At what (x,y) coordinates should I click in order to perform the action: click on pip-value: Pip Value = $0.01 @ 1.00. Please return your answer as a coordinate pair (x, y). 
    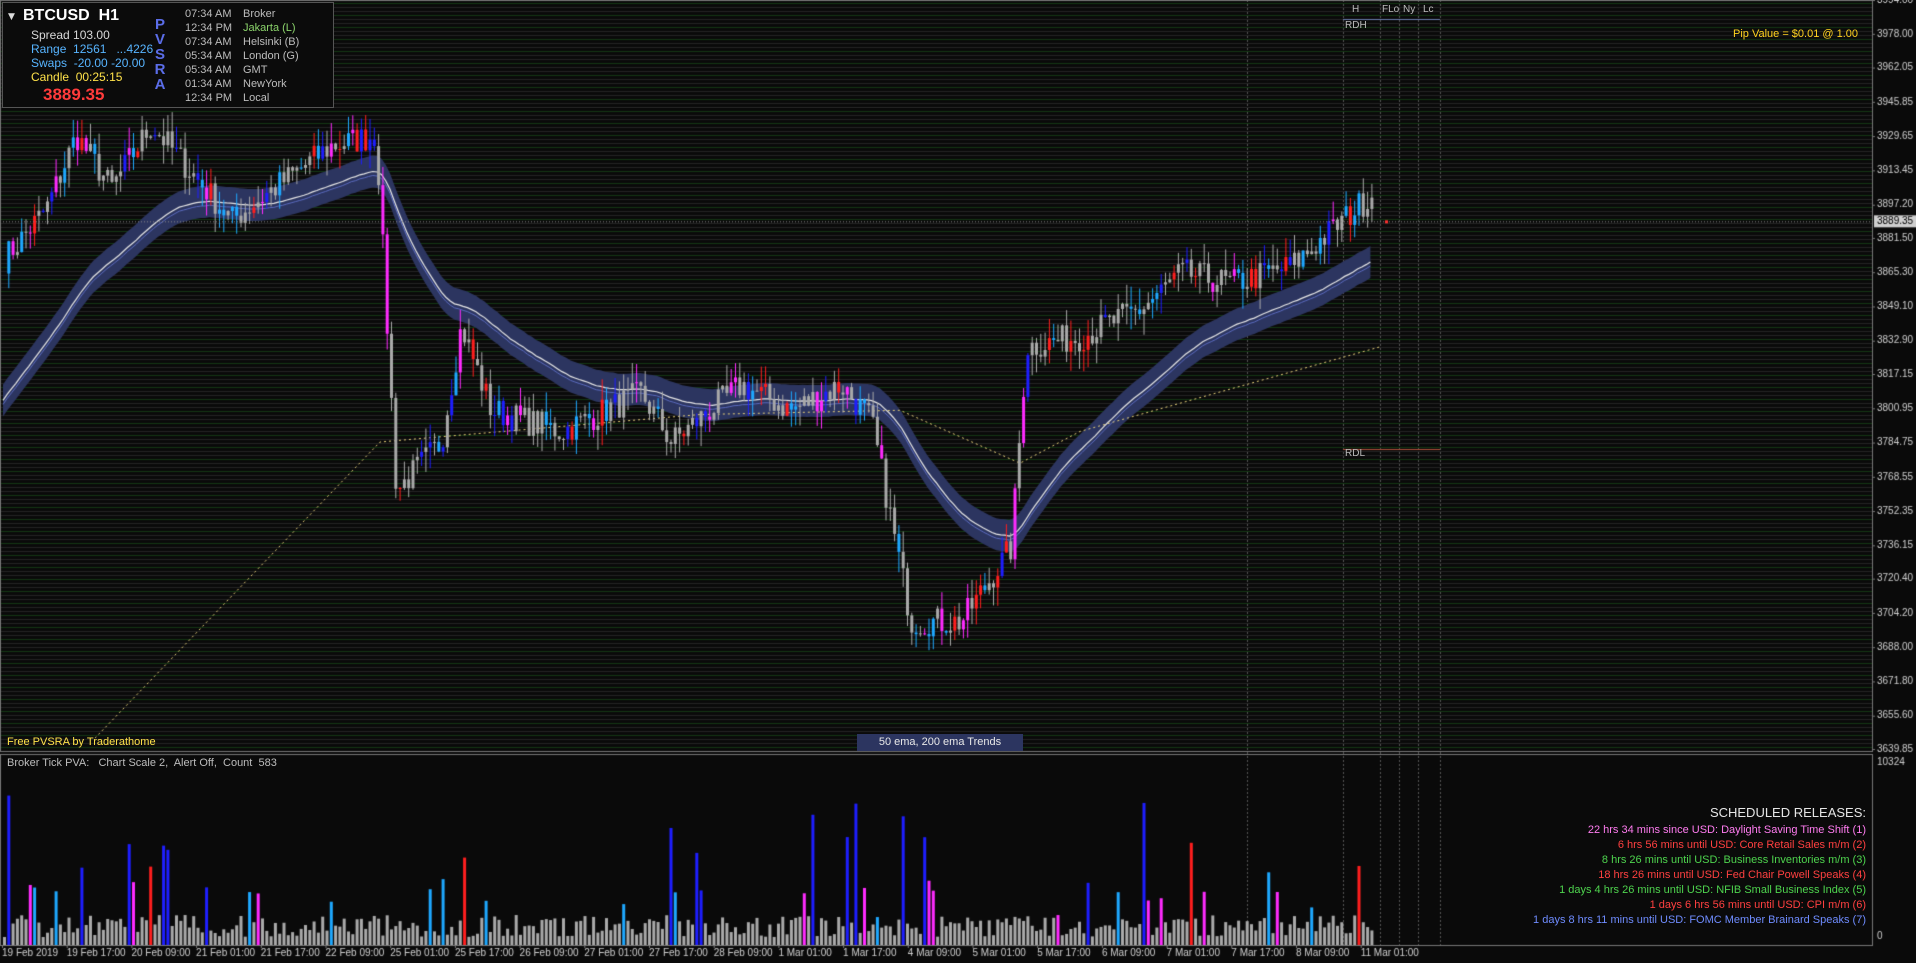
    Looking at the image, I should click on (1796, 34).